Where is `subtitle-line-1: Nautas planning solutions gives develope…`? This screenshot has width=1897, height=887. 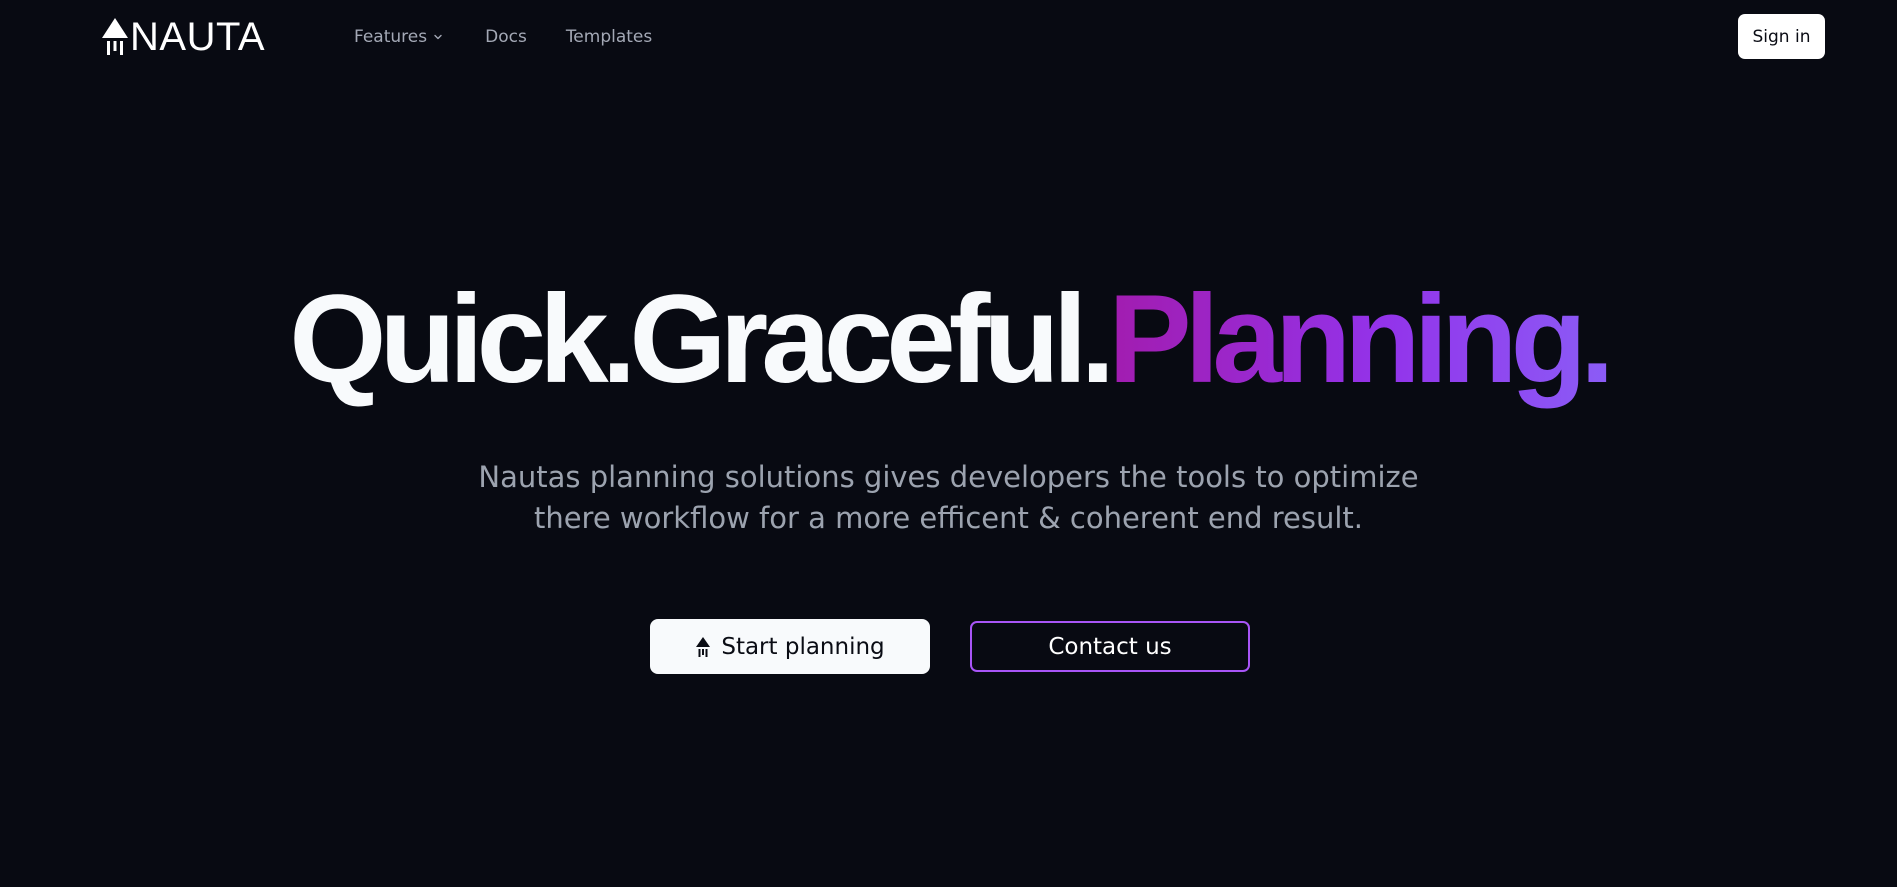 subtitle-line-1: Nautas planning solutions gives develope… is located at coordinates (948, 477).